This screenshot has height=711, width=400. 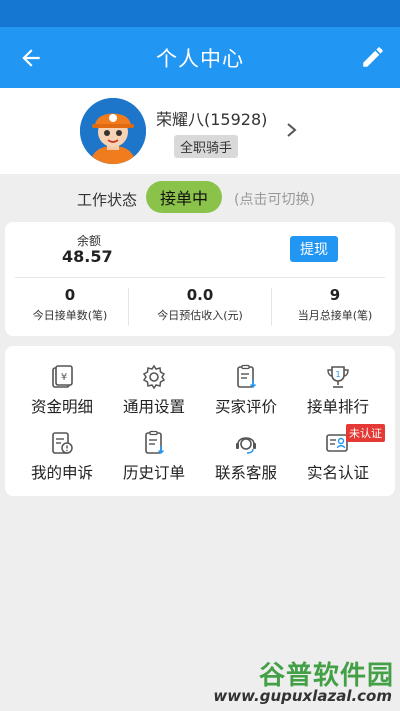 I want to click on withdraw-button: 提现, so click(x=314, y=249).